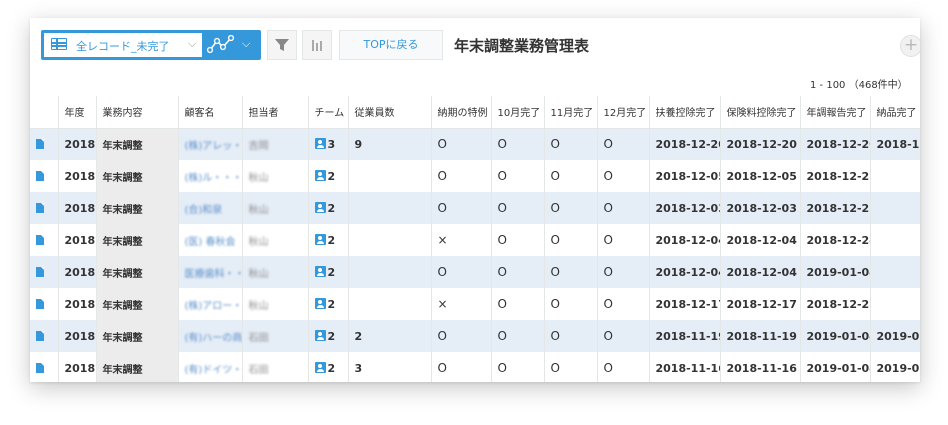  What do you see at coordinates (570, 272) in the screenshot?
I see `cell-nov: O` at bounding box center [570, 272].